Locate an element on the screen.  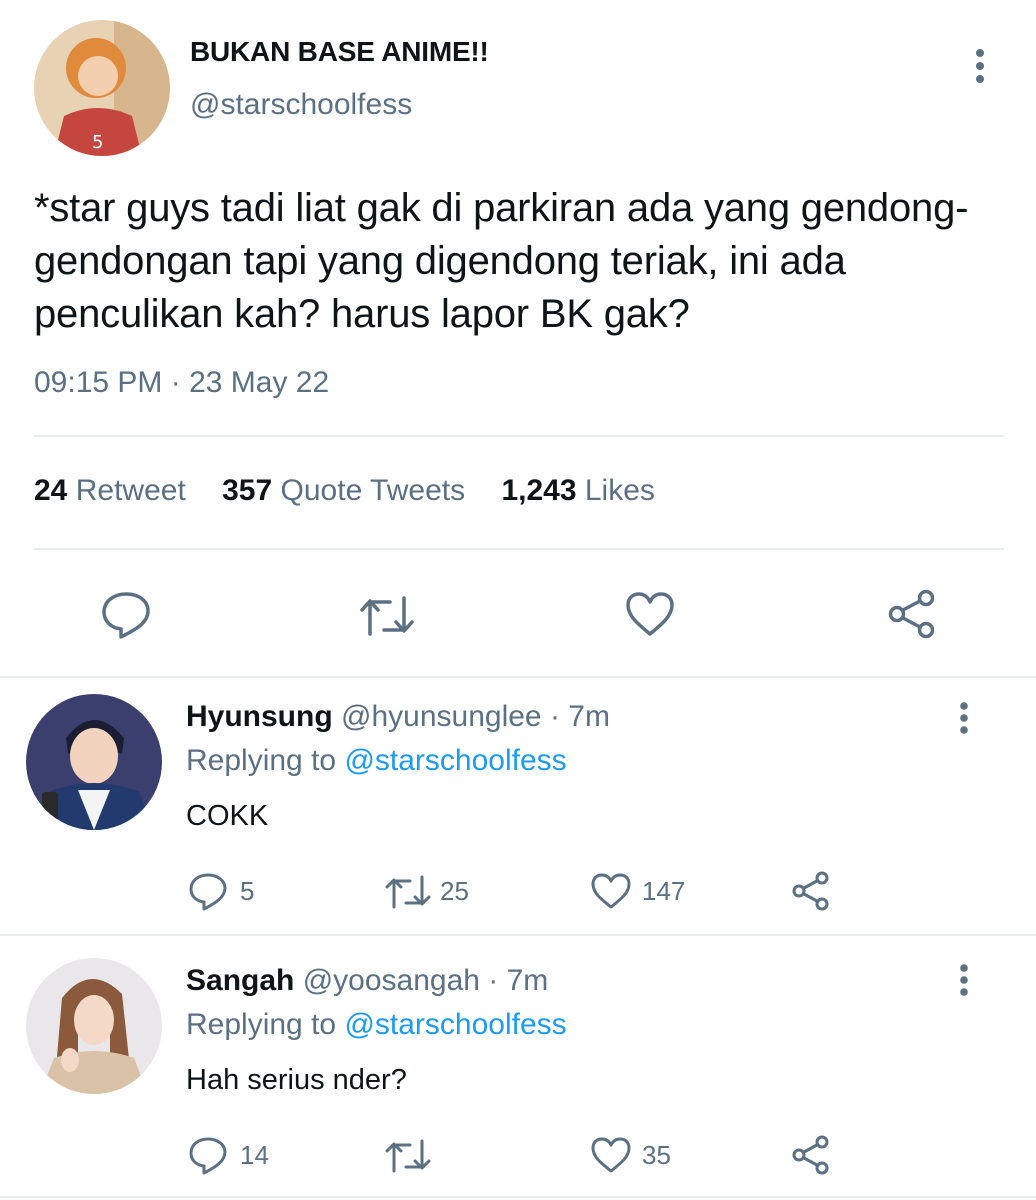
username-handle: @starschoolfess is located at coordinates (301, 105).